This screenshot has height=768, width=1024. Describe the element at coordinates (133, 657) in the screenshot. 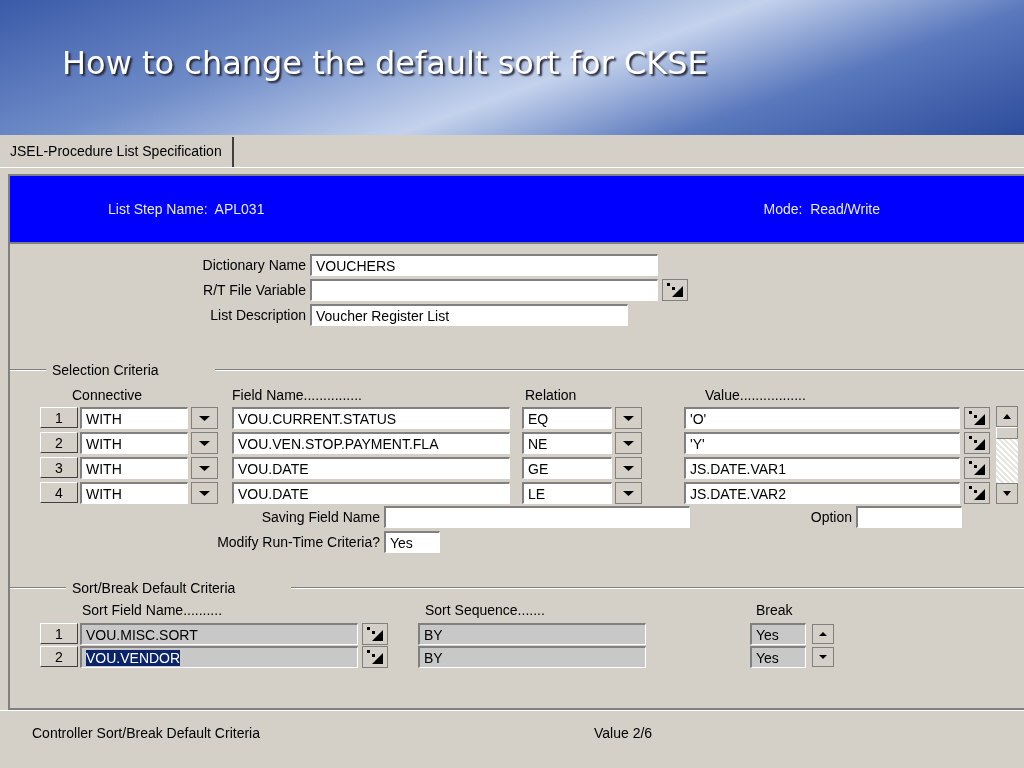

I see `sort-field-text: VOU.VENDOR` at that location.